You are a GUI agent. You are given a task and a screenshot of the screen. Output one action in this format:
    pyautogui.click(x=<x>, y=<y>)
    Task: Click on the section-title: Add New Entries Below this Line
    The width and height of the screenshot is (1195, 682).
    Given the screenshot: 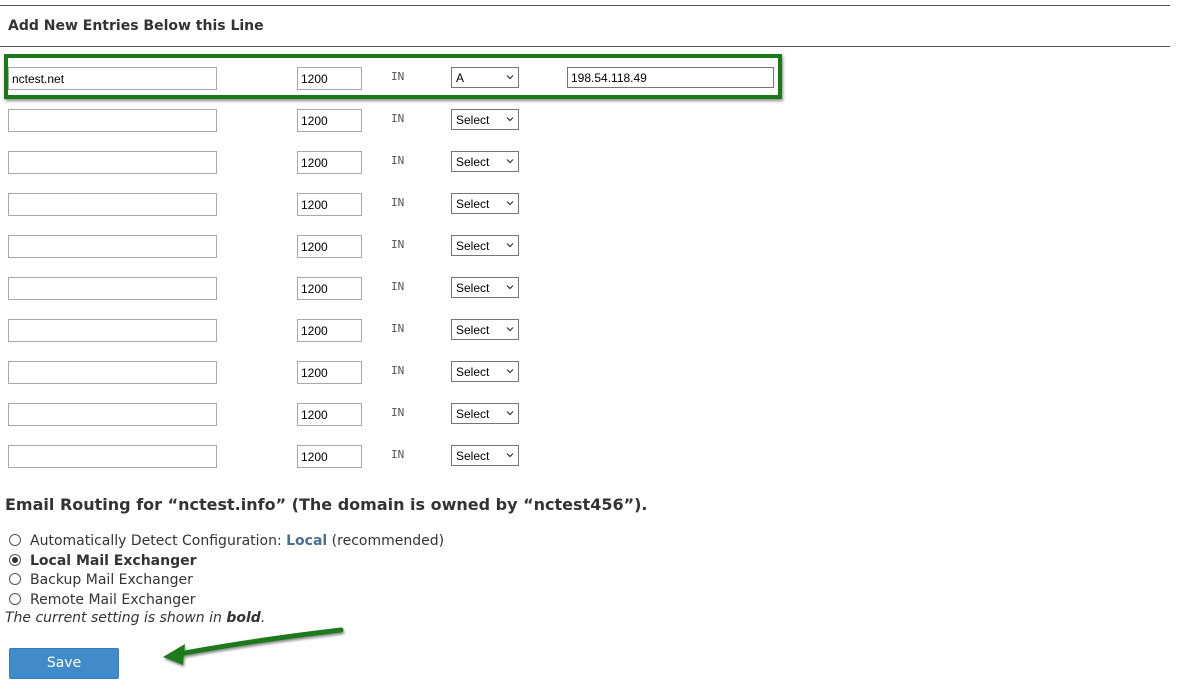 What is the action you would take?
    pyautogui.click(x=136, y=26)
    